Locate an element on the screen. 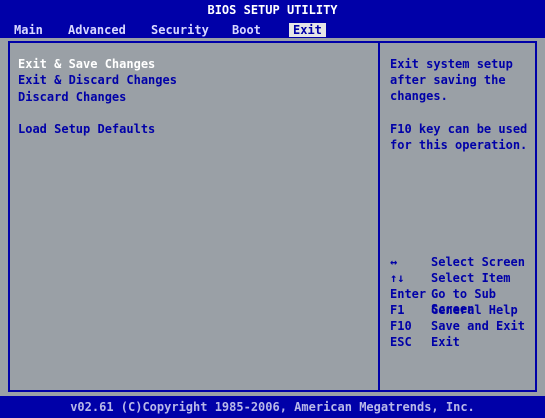 The image size is (545, 418). help-line: changes. is located at coordinates (419, 96).